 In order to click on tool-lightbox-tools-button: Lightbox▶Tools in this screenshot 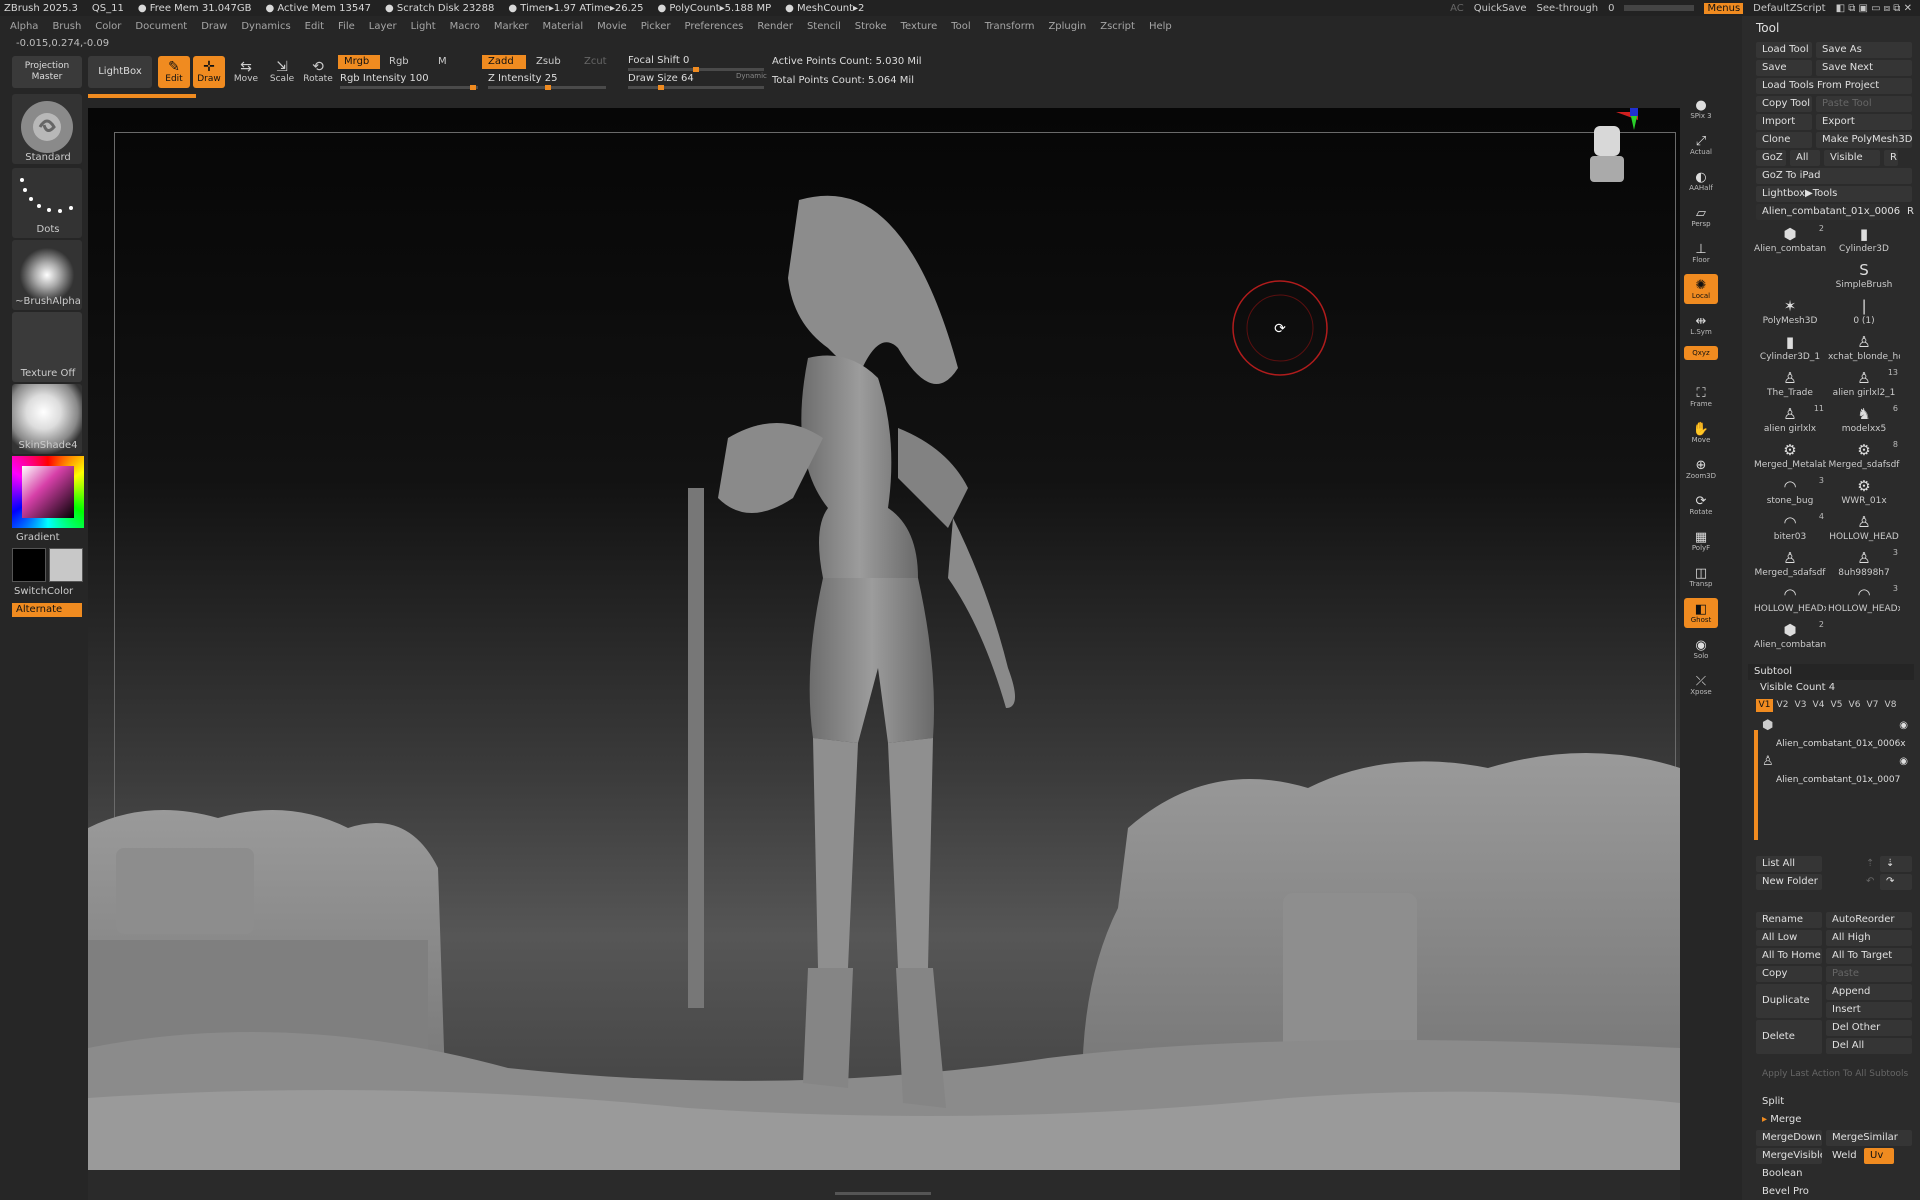, I will do `click(1834, 194)`.